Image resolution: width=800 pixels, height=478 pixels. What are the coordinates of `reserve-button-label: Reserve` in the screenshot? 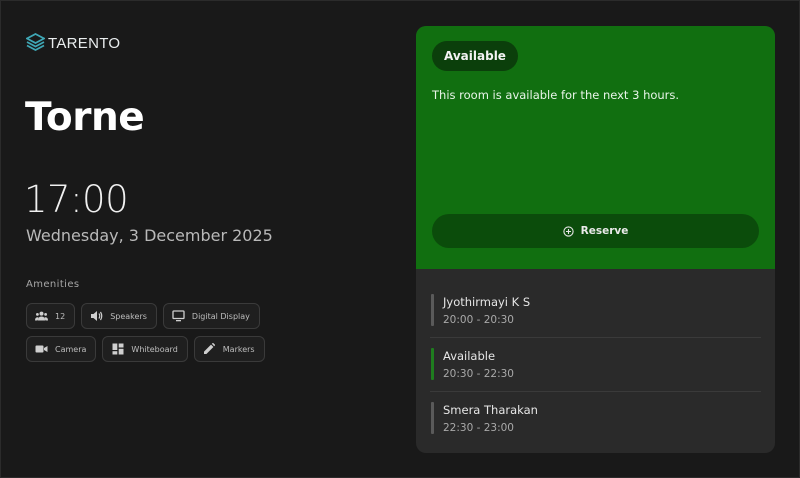 It's located at (604, 231).